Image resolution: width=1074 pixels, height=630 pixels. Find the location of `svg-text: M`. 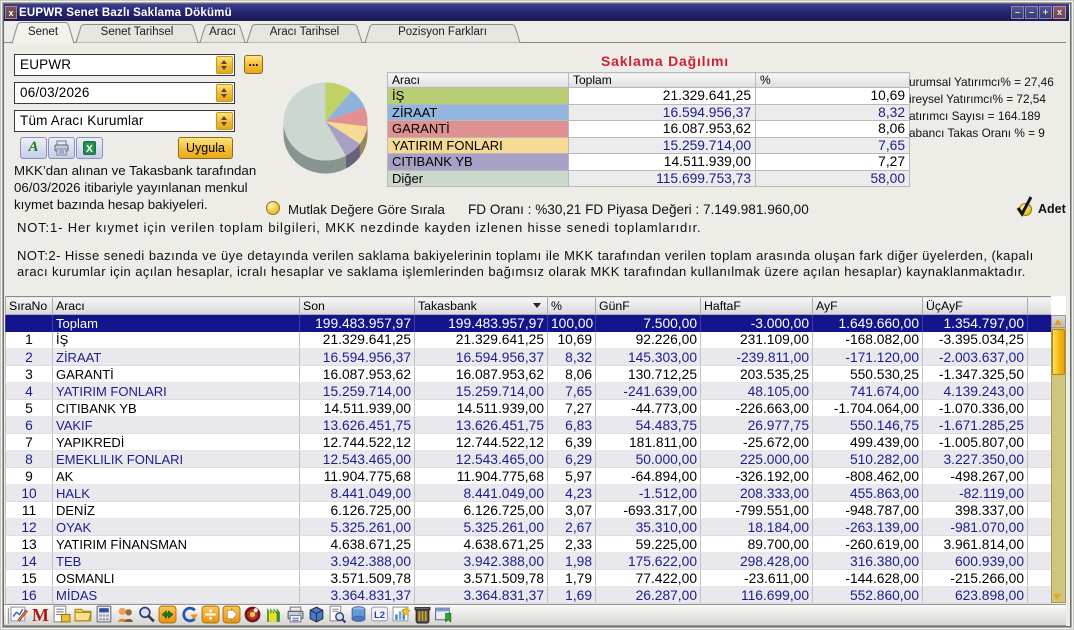

svg-text: M is located at coordinates (40, 614).